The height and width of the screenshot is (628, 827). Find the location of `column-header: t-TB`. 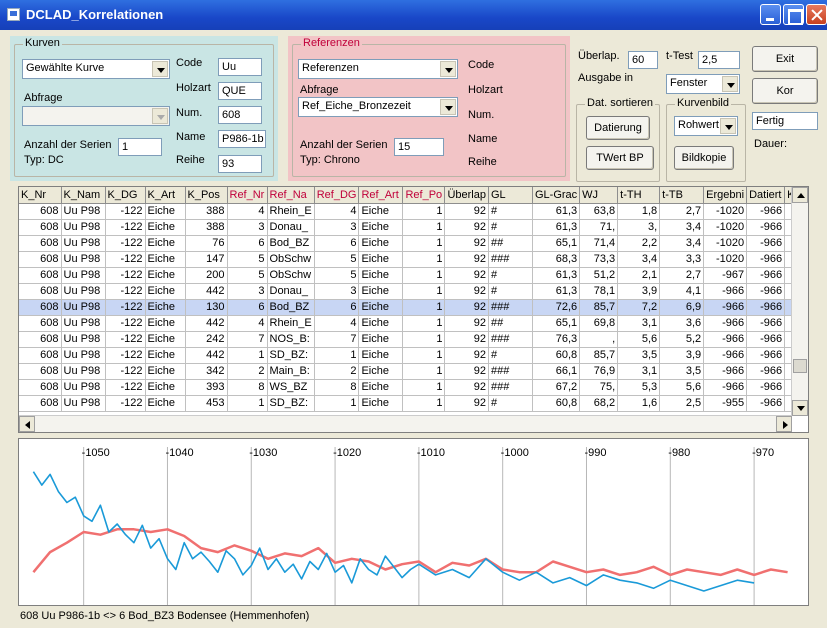

column-header: t-TB is located at coordinates (682, 195).